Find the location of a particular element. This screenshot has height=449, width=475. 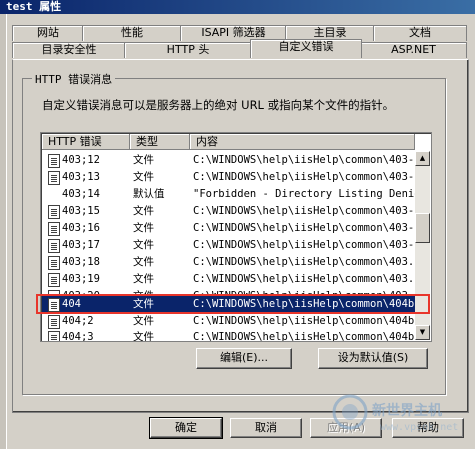

cell-content: "Forbidden - Directory Listing Denied" is located at coordinates (304, 194).